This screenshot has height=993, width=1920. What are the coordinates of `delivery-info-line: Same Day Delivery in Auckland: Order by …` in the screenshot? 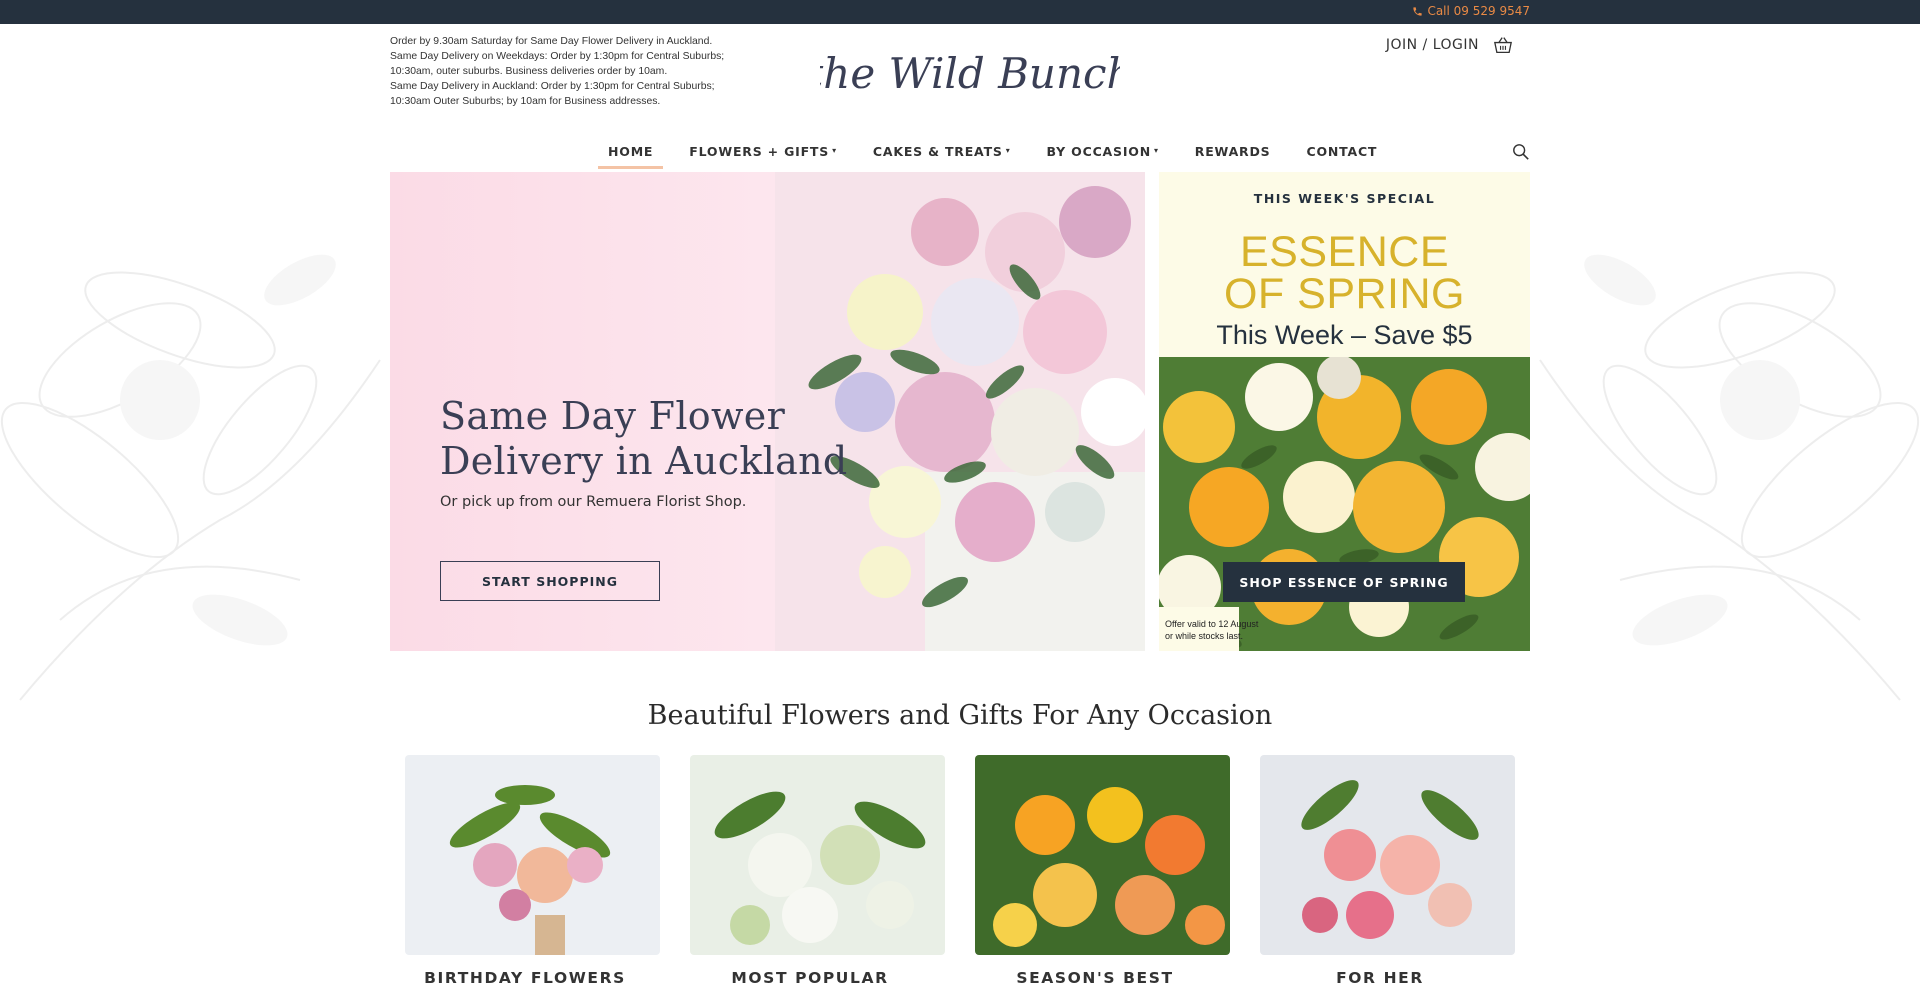 It's located at (552, 86).